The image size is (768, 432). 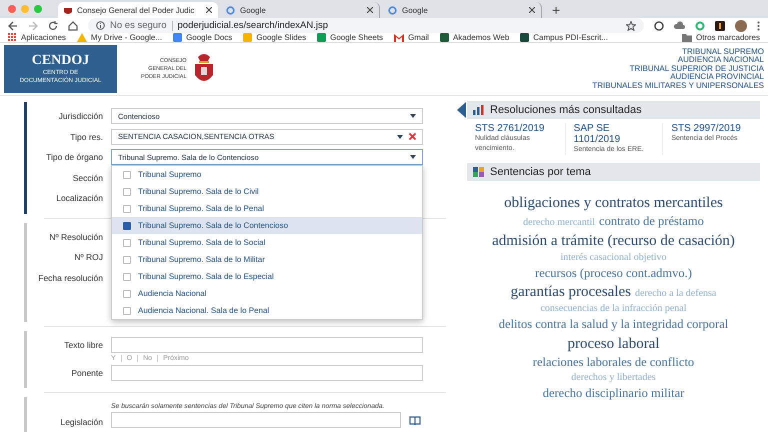 I want to click on dropdown-option: Tribunal Supremo, so click(x=267, y=174).